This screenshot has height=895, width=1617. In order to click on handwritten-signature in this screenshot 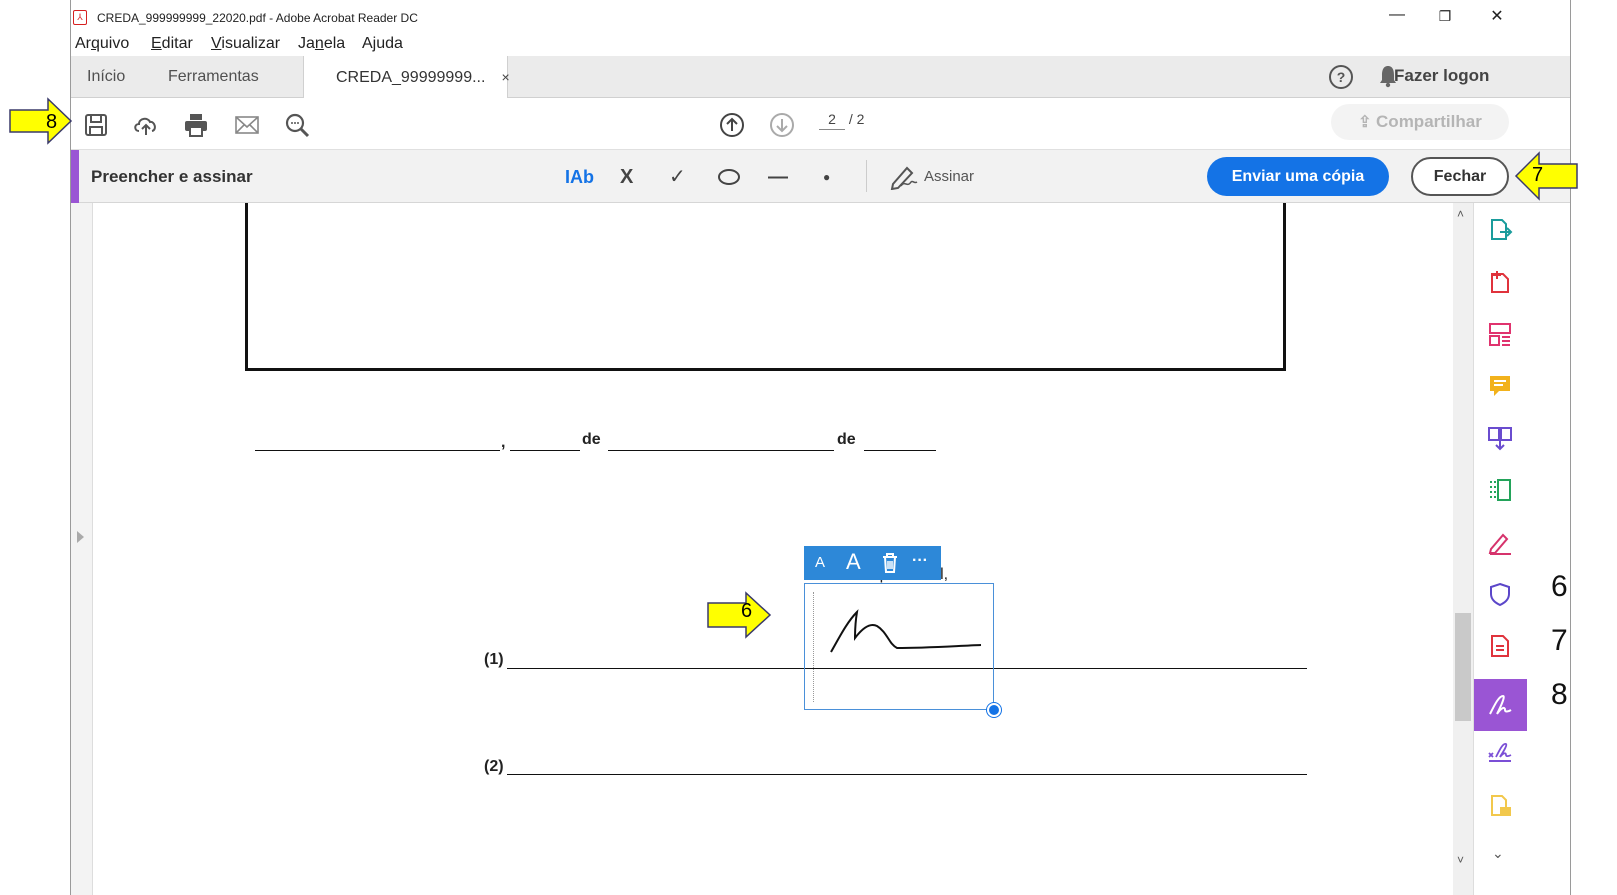, I will do `click(906, 631)`.